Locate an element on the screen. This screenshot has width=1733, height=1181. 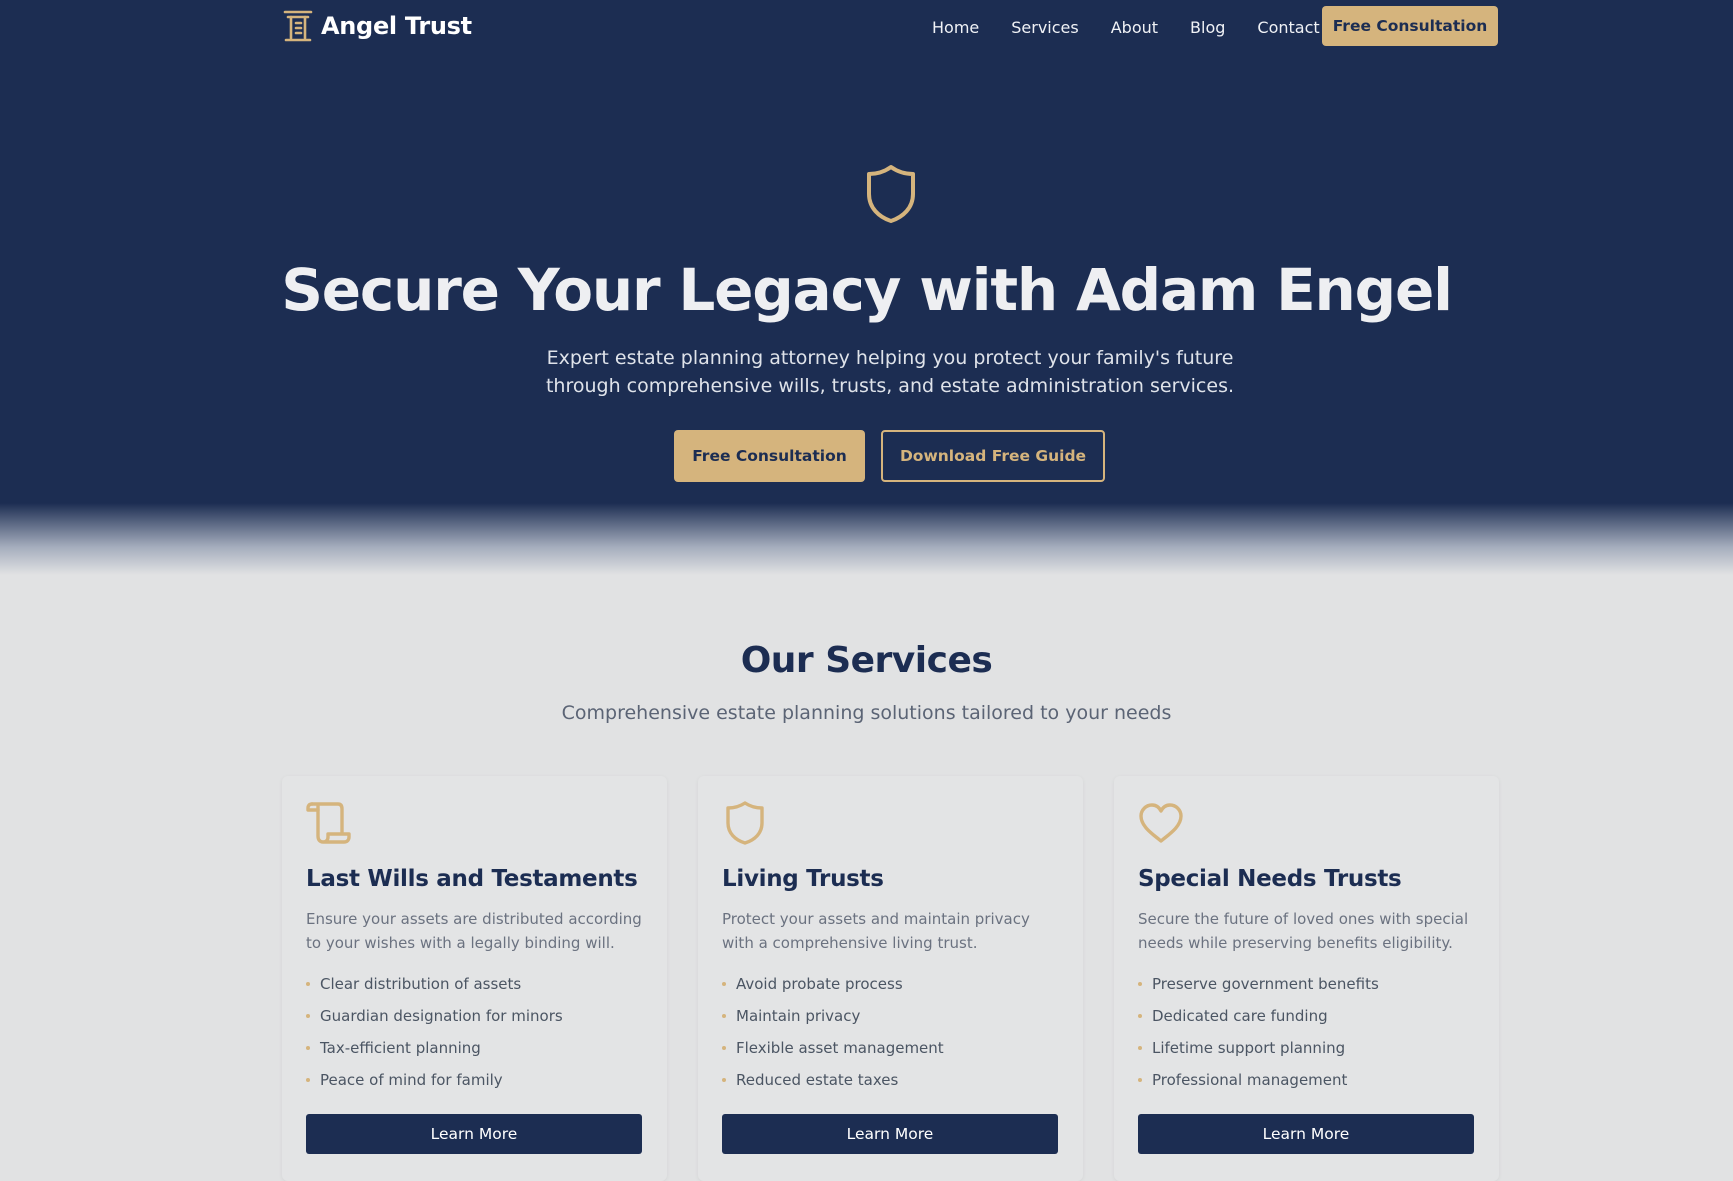
feature-item: Peace of mind for family is located at coordinates (434, 1084).